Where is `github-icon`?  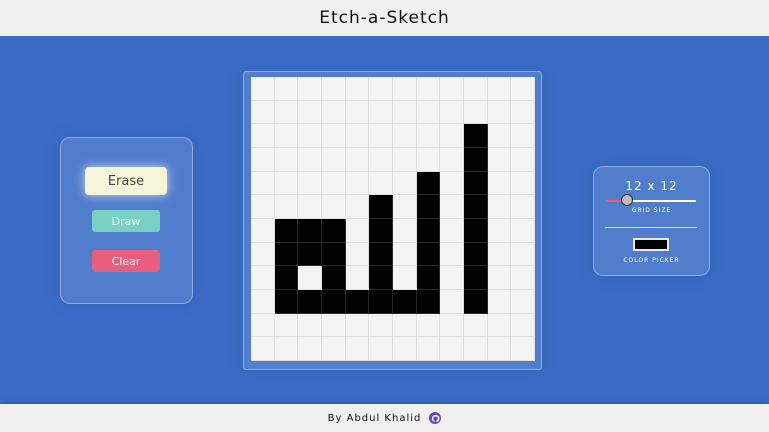
github-icon is located at coordinates (435, 418).